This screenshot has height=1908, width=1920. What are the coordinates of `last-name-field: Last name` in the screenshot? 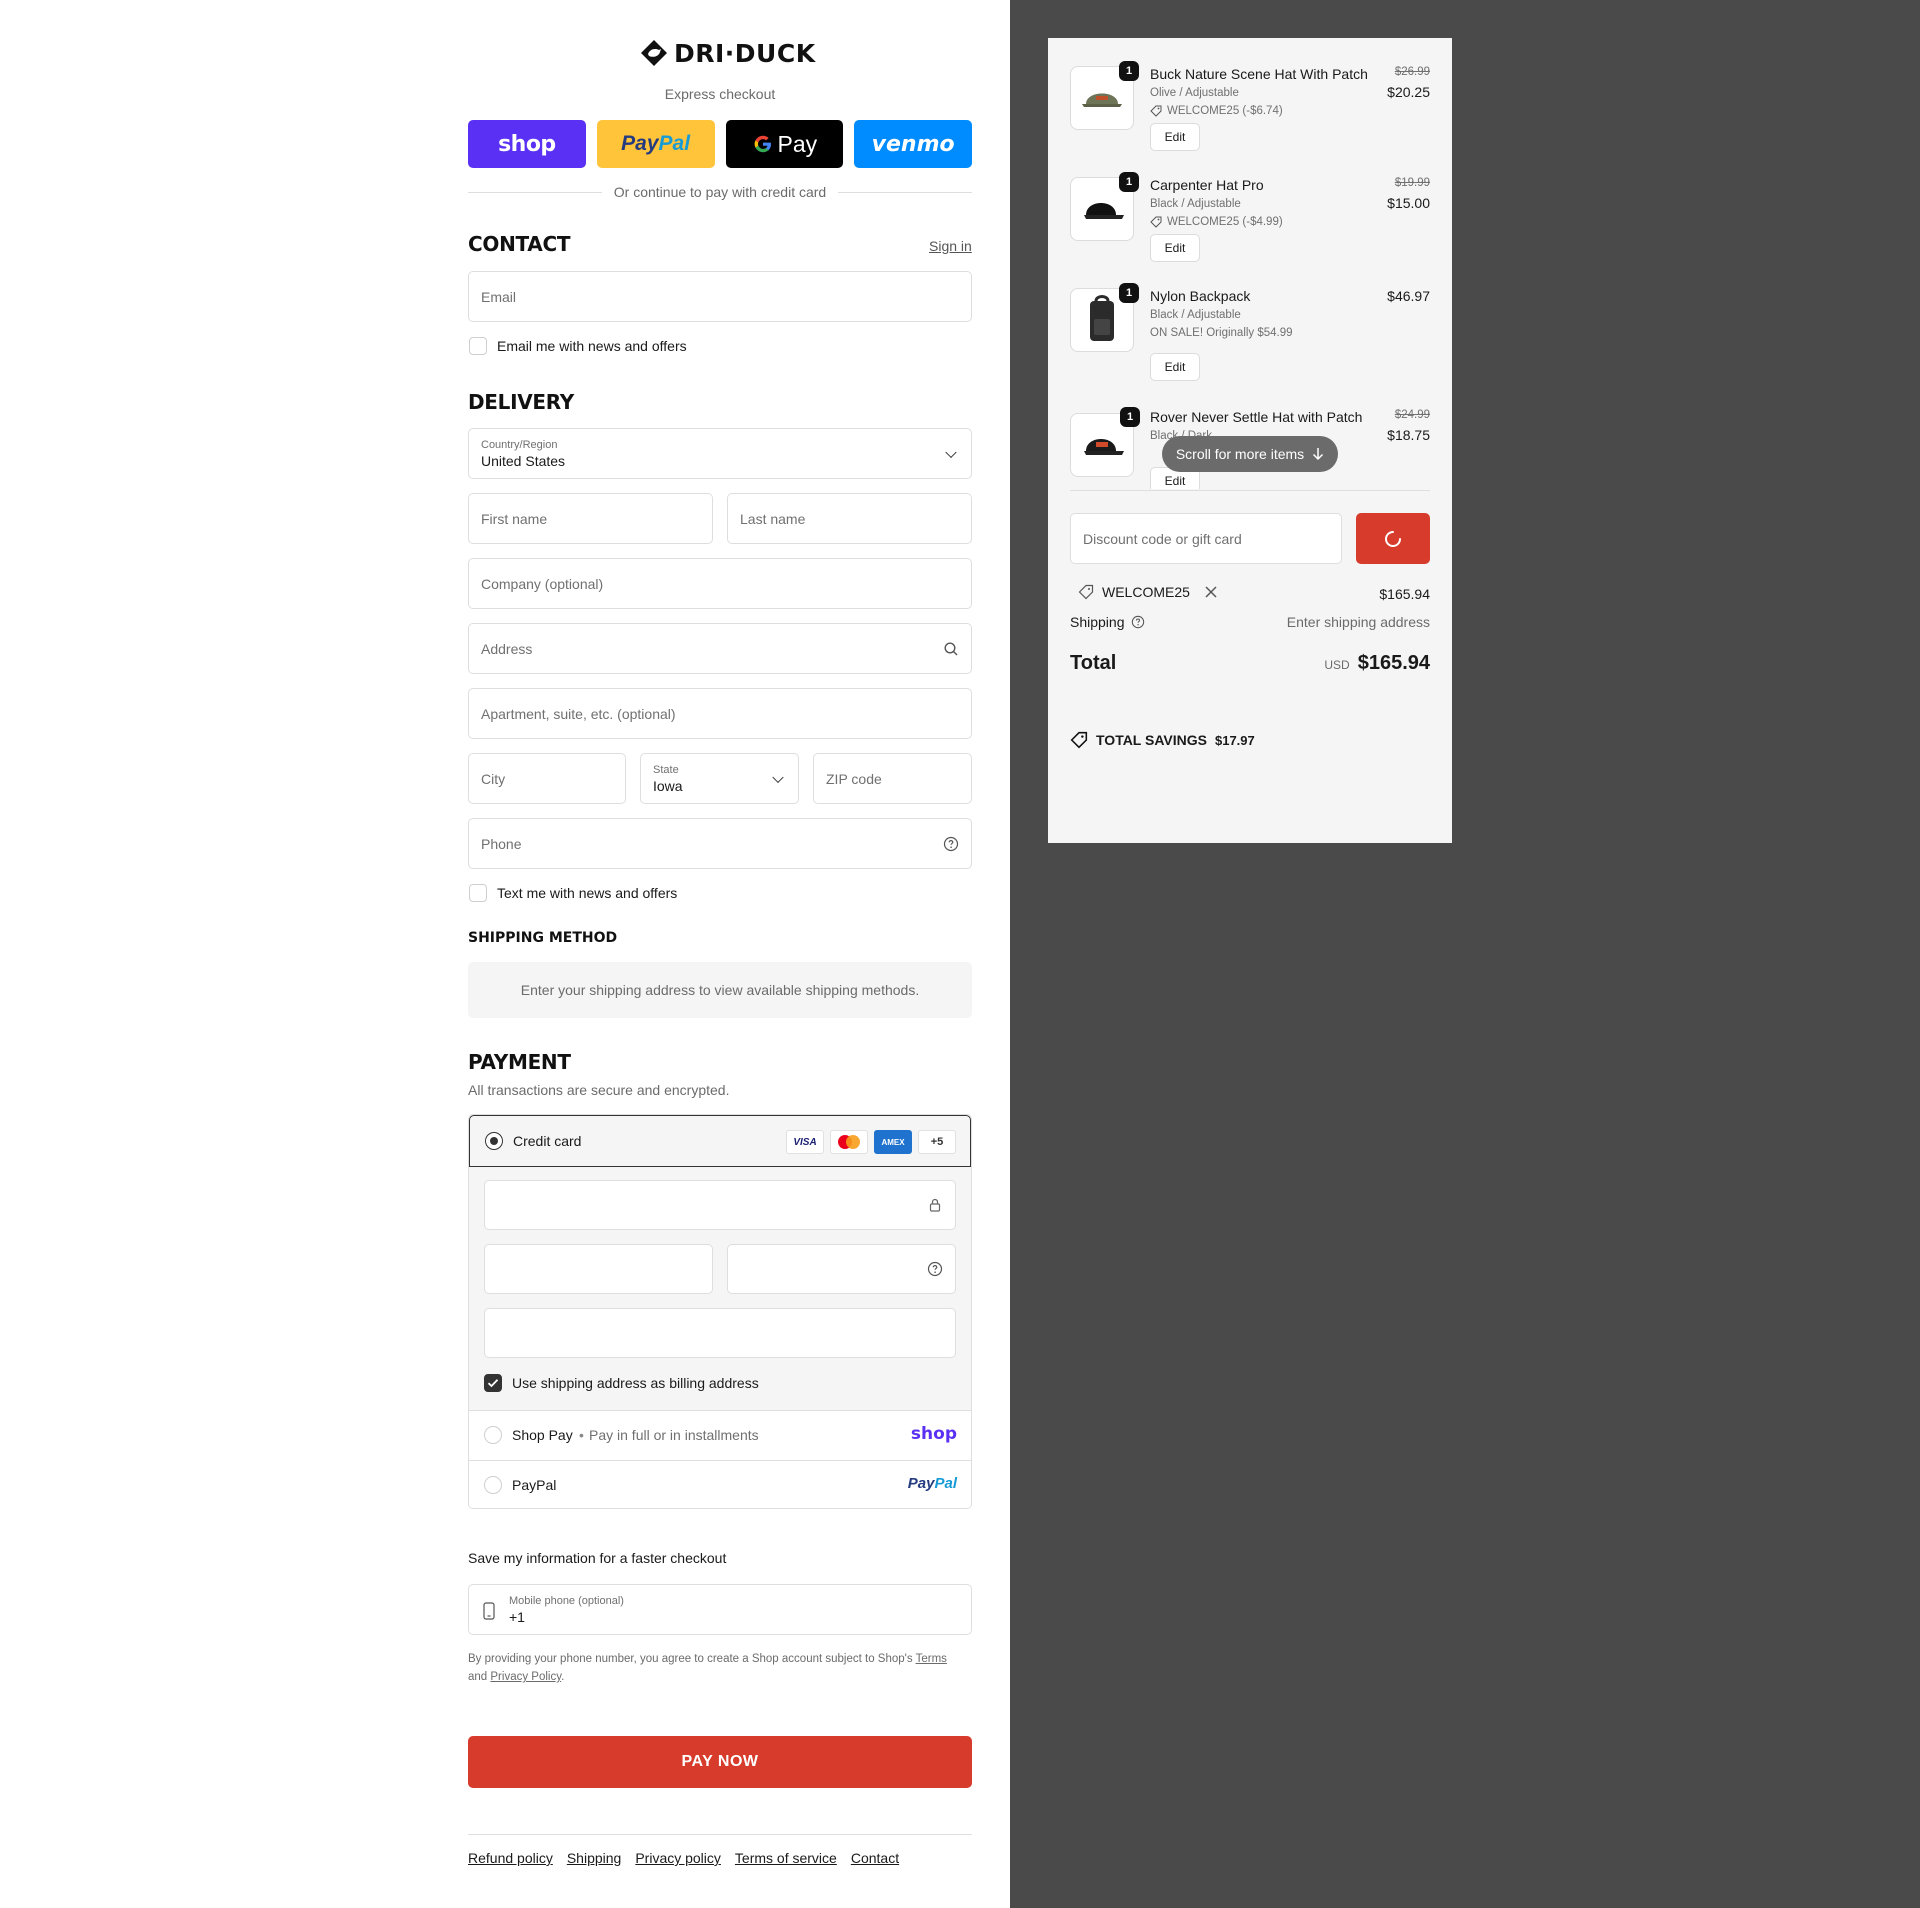 It's located at (849, 518).